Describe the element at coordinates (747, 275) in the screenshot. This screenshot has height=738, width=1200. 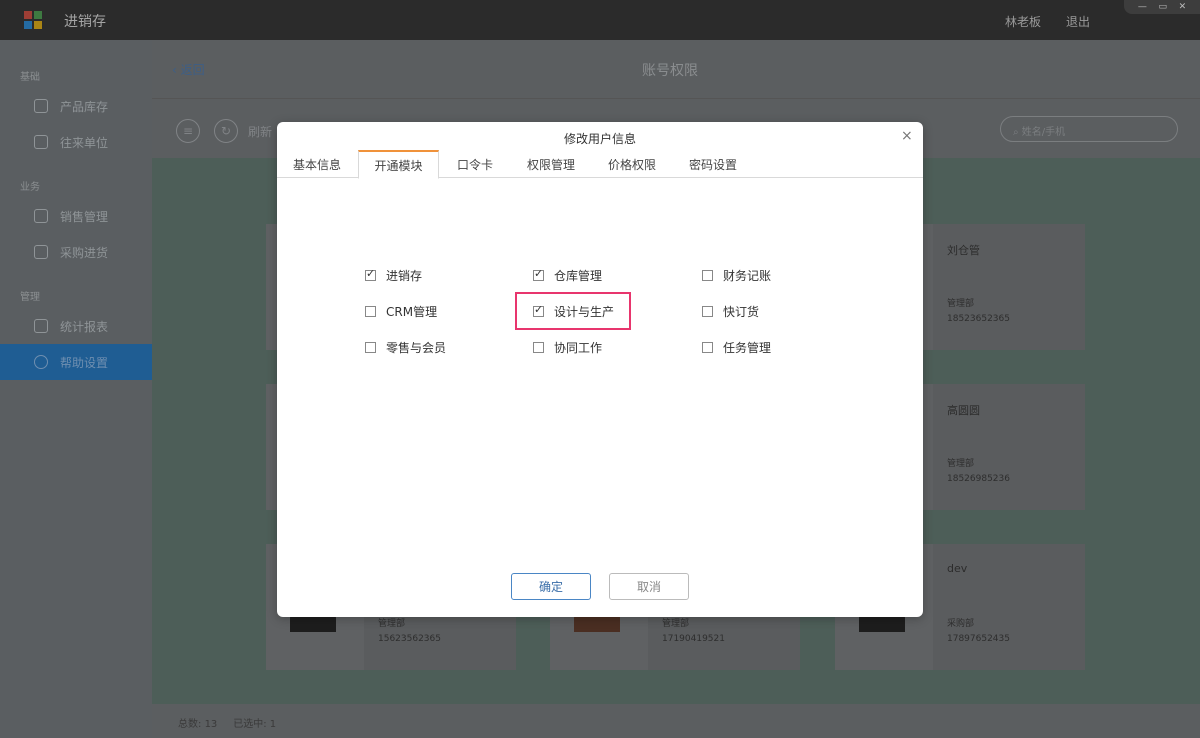
I see `module-label: 财务记账` at that location.